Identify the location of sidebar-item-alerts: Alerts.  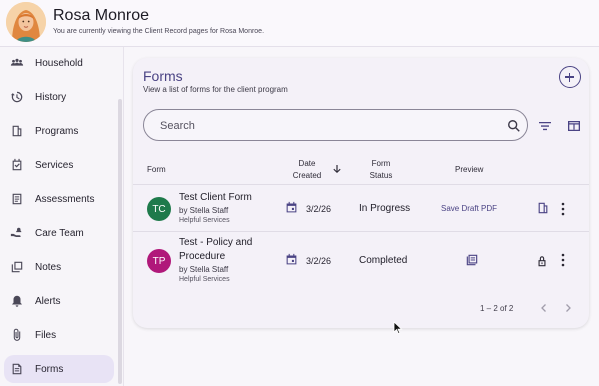
(59, 301).